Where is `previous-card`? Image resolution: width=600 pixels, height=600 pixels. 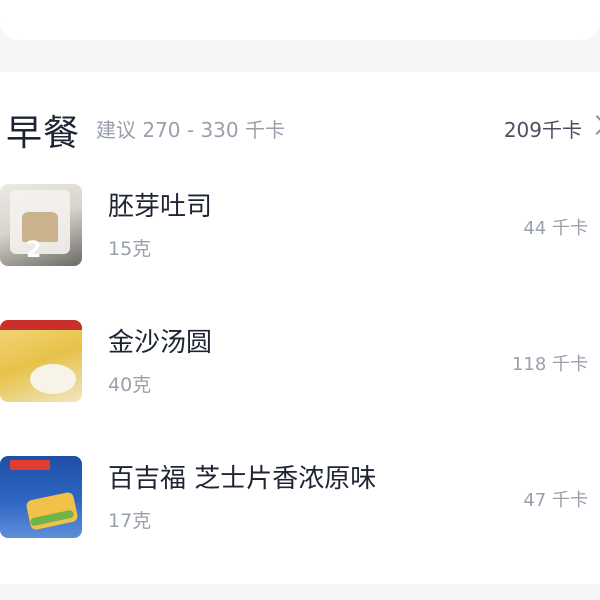 previous-card is located at coordinates (300, 20).